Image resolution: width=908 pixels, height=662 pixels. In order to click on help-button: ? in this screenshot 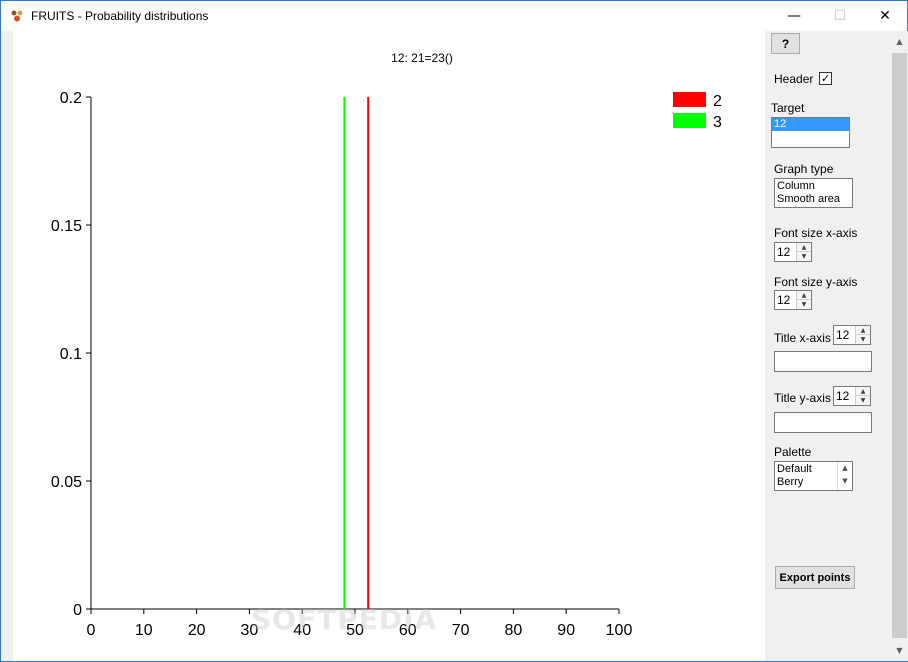, I will do `click(785, 43)`.